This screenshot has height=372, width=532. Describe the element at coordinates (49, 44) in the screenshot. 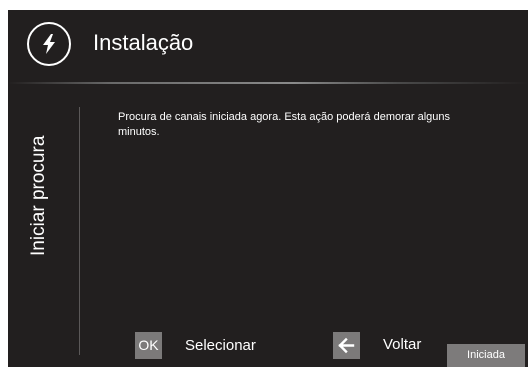

I see `lightning-bolt-icon` at that location.